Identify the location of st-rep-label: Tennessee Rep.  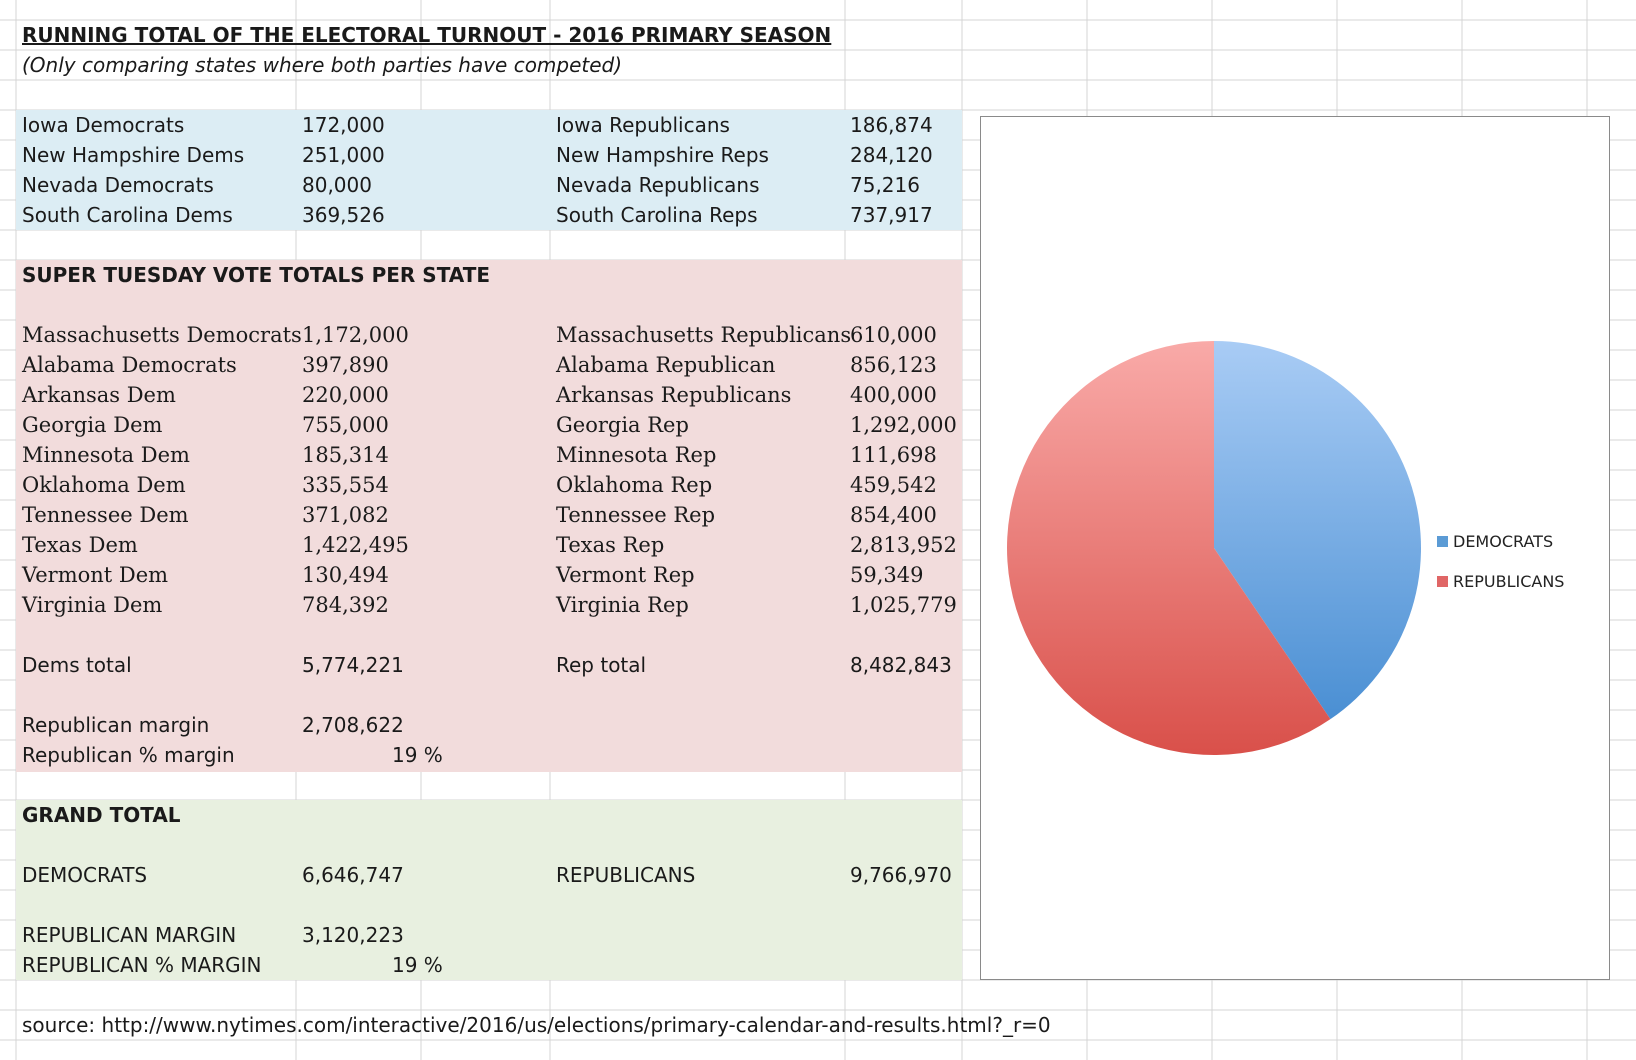
(635, 515).